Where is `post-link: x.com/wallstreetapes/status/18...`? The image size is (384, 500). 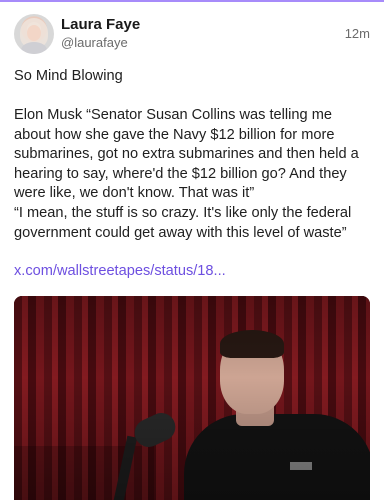
post-link: x.com/wallstreetapes/status/18... is located at coordinates (120, 272).